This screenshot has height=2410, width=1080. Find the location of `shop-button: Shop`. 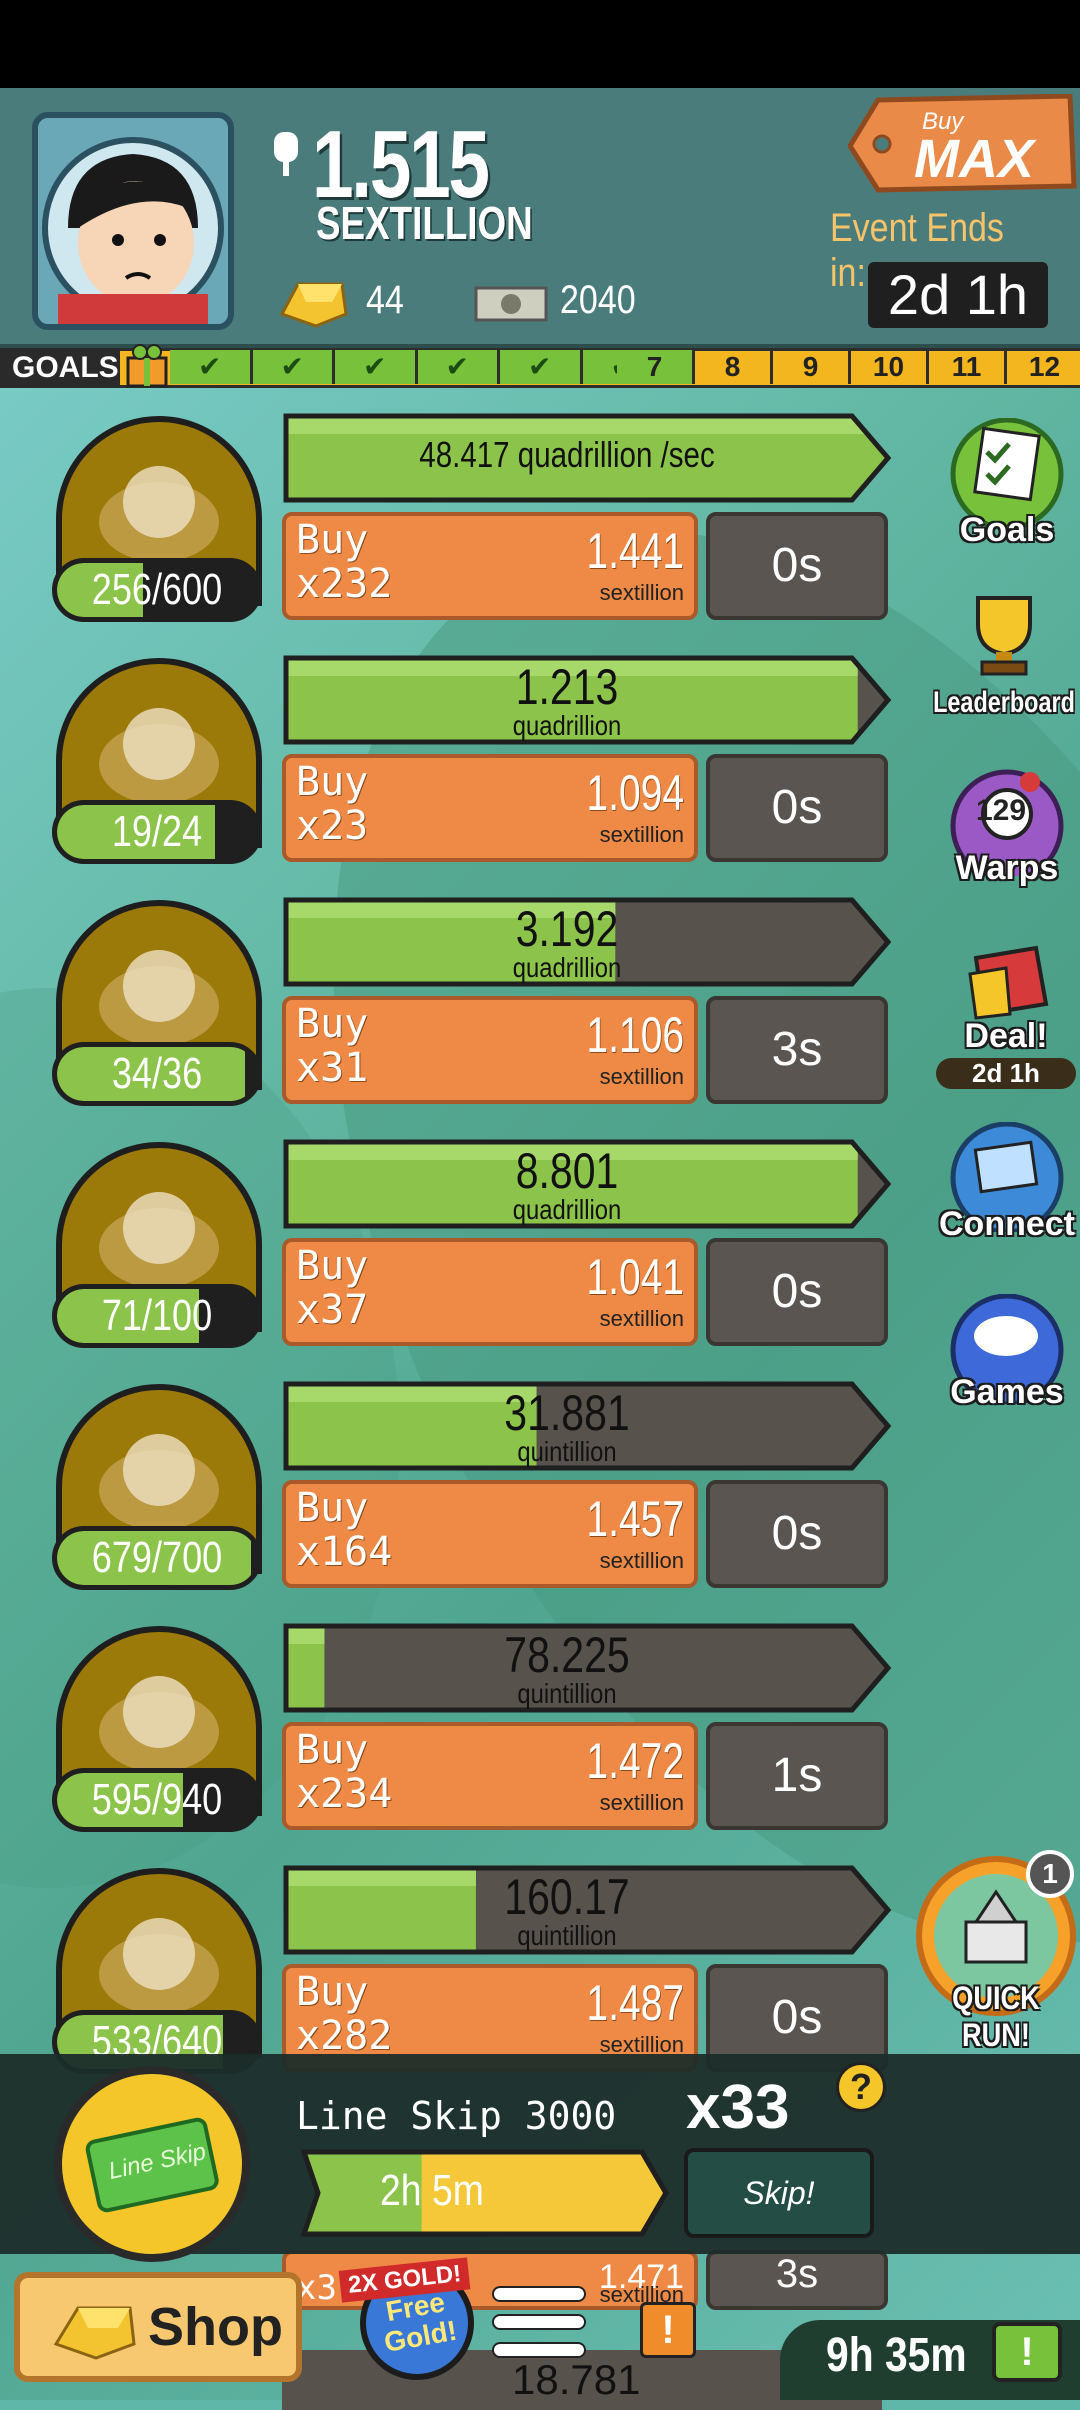

shop-button: Shop is located at coordinates (158, 2327).